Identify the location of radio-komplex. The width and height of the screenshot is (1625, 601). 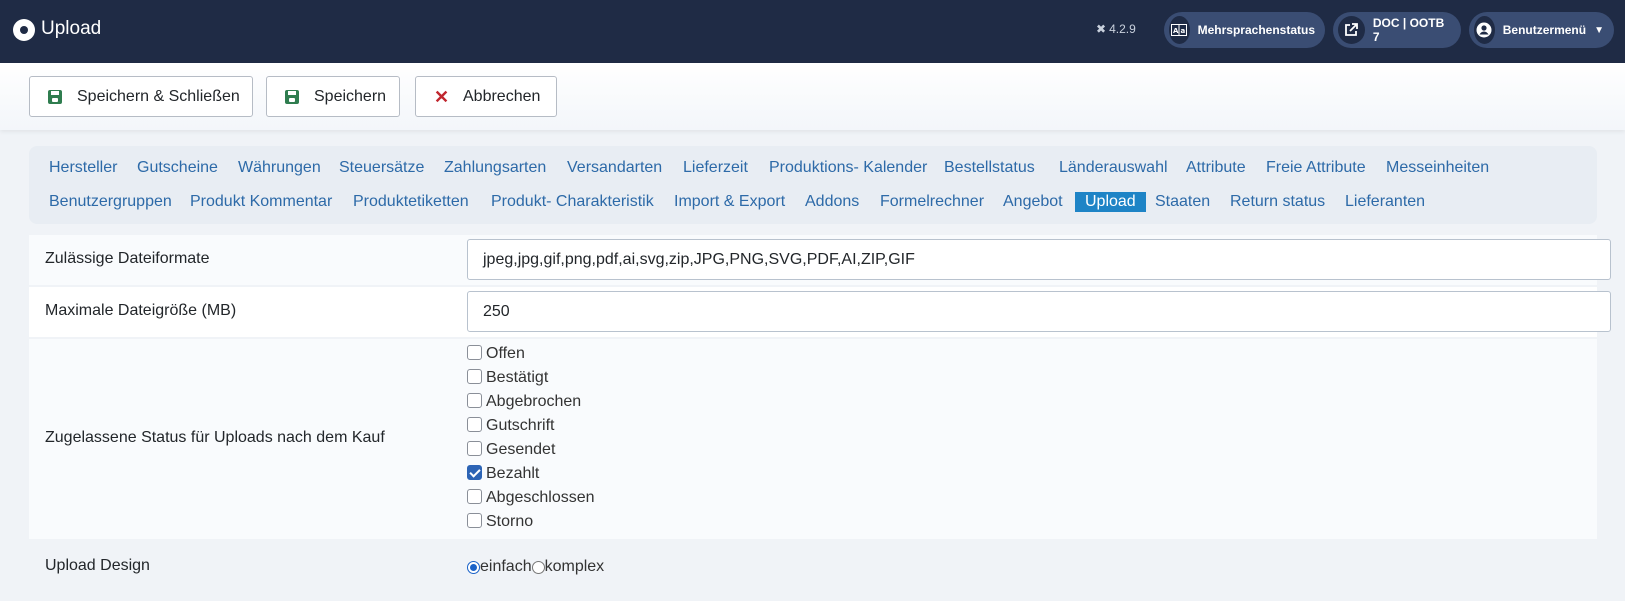
(538, 567).